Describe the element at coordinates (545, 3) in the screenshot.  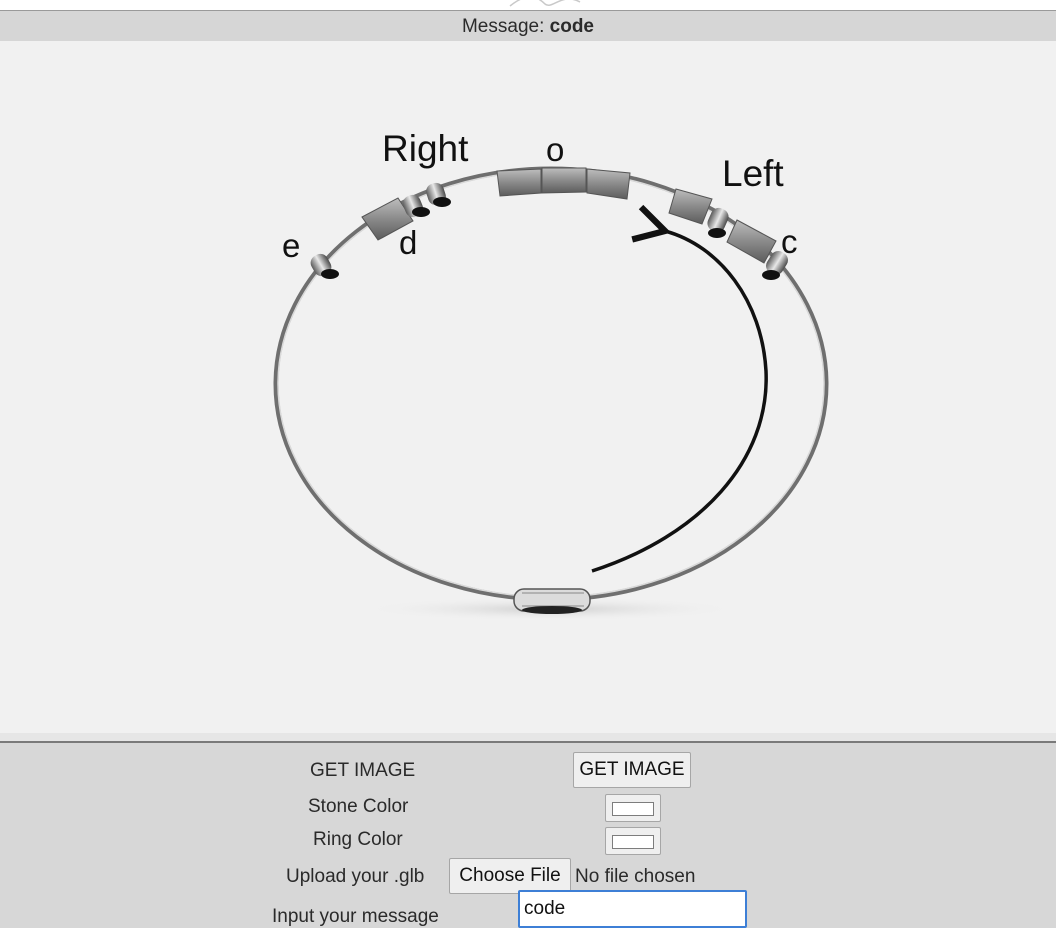
I see `logo-icon` at that location.